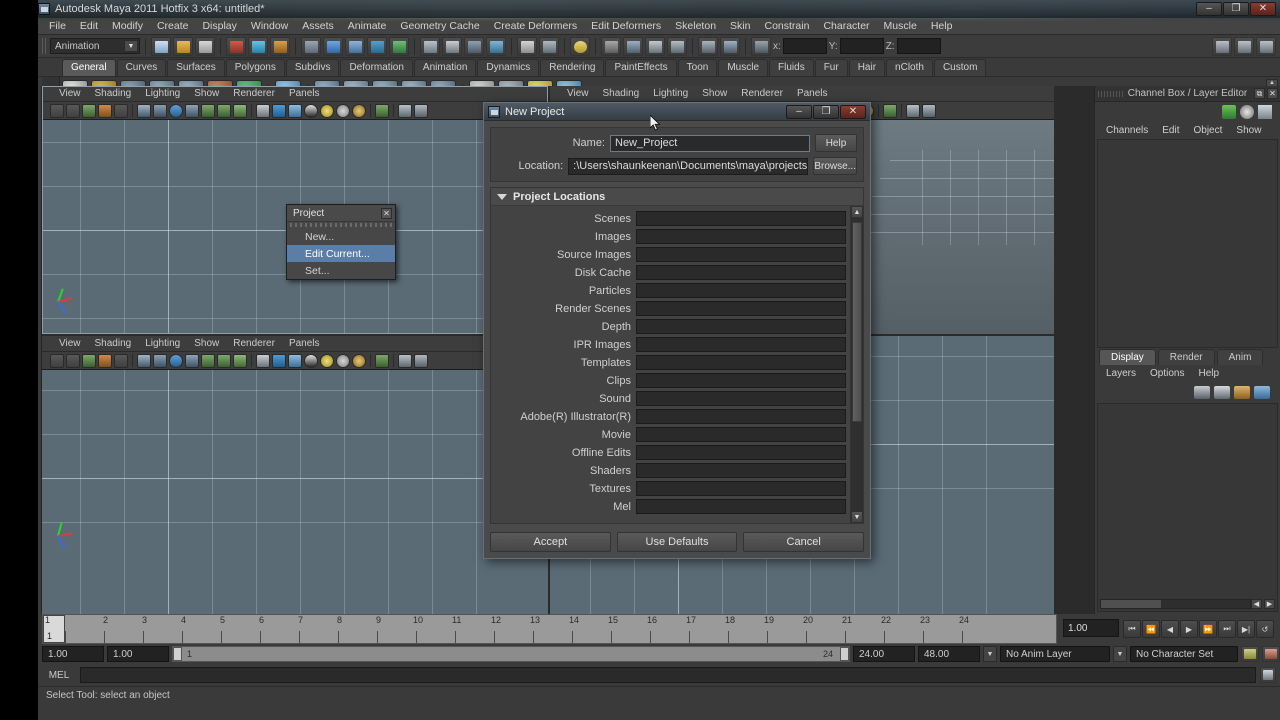 The image size is (1280, 720). What do you see at coordinates (208, 110) in the screenshot?
I see `safe-action-icon` at bounding box center [208, 110].